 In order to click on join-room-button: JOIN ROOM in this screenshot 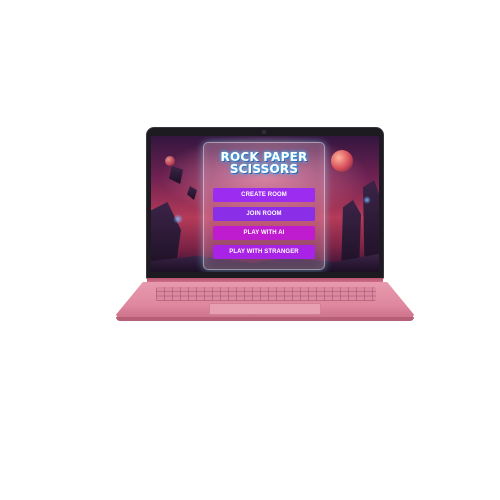, I will do `click(264, 214)`.